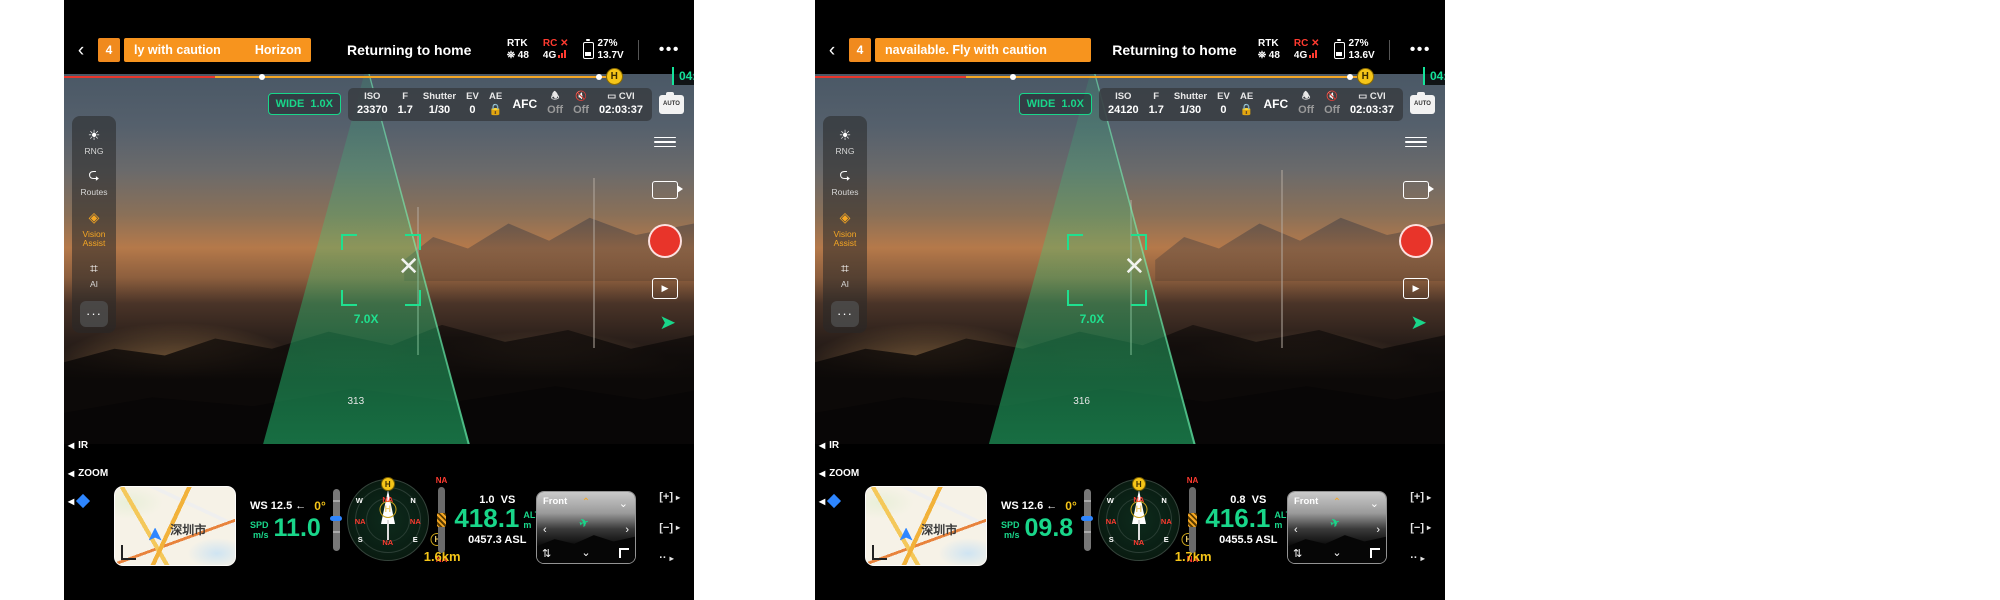 This screenshot has height=600, width=2000. What do you see at coordinates (1354, 50) in the screenshot?
I see `battery-status: 27% 13.6V` at bounding box center [1354, 50].